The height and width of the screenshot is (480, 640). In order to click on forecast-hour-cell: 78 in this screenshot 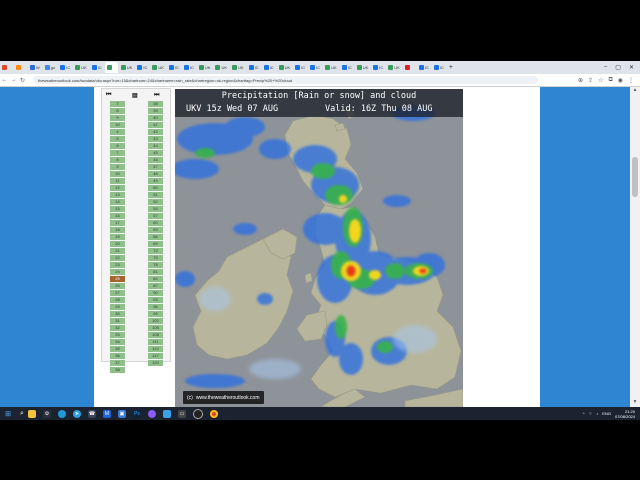, I will do `click(155, 265)`.